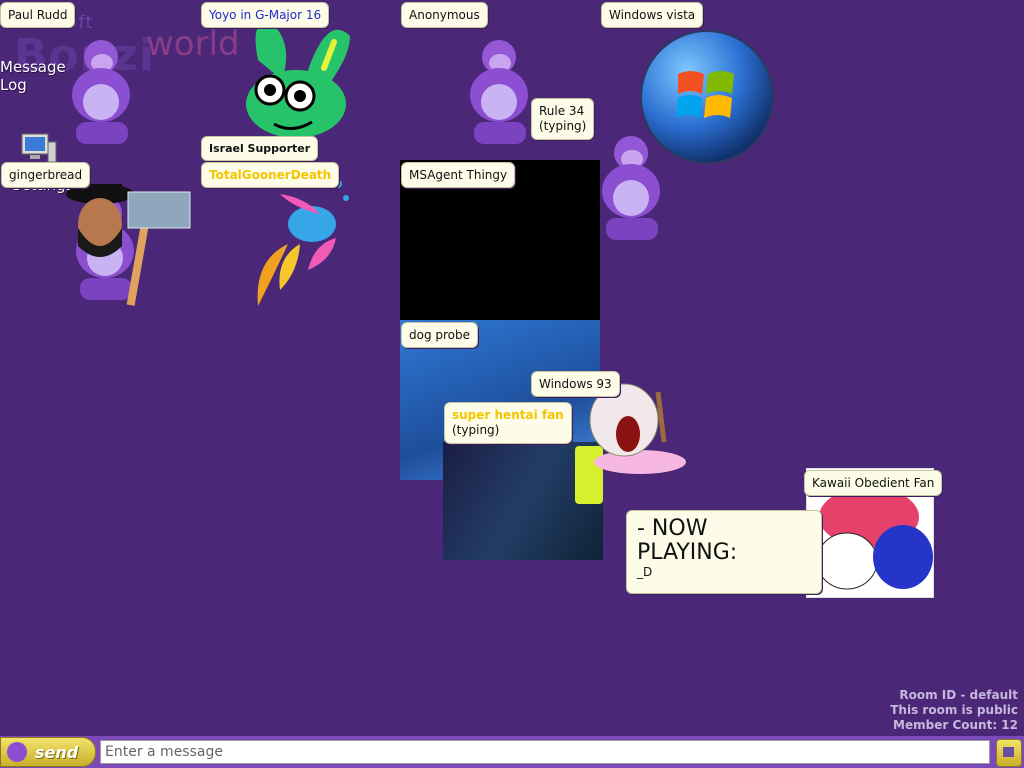 This screenshot has width=1024, height=768. What do you see at coordinates (440, 335) in the screenshot?
I see `user-tag-dog-probe: dog probe` at bounding box center [440, 335].